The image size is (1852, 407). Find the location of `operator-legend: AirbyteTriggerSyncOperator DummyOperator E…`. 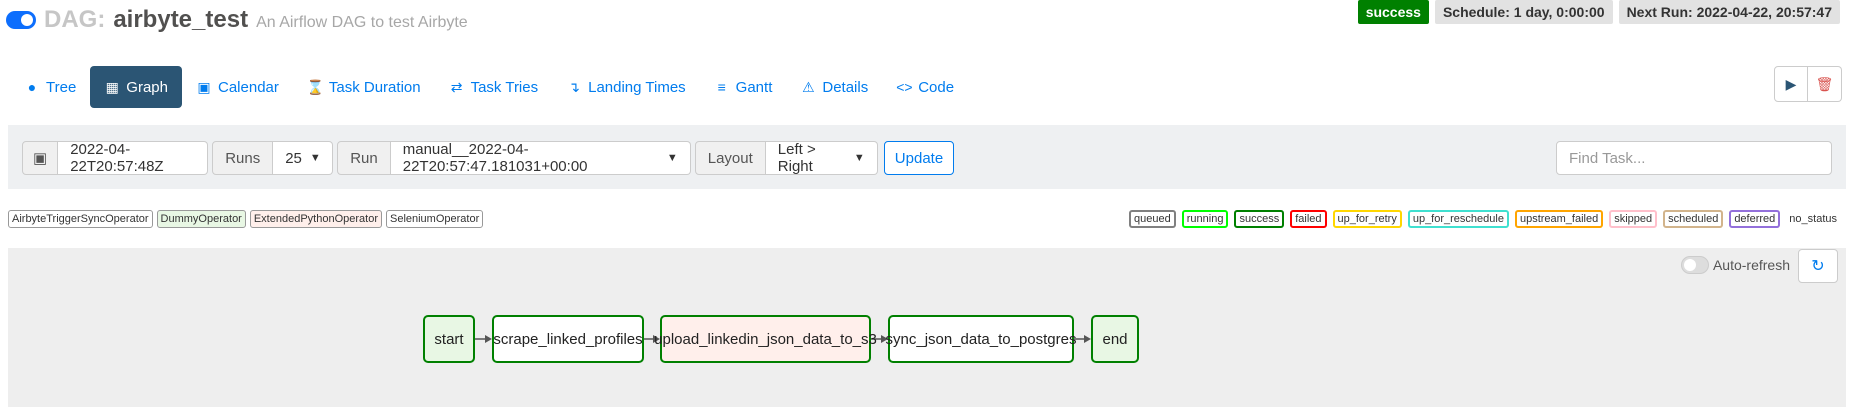

operator-legend: AirbyteTriggerSyncOperator DummyOperator E… is located at coordinates (246, 219).